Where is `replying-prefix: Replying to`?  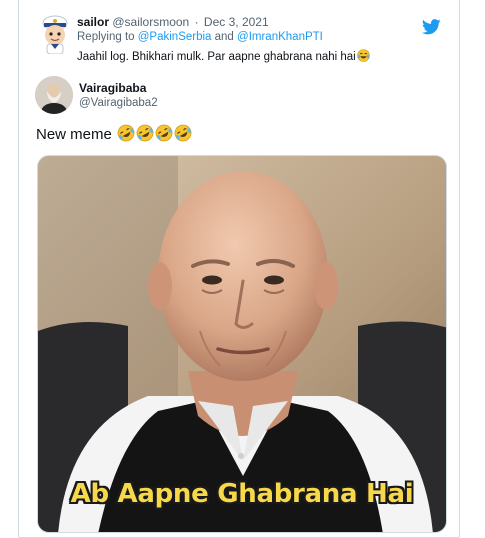
replying-prefix: Replying to is located at coordinates (106, 37).